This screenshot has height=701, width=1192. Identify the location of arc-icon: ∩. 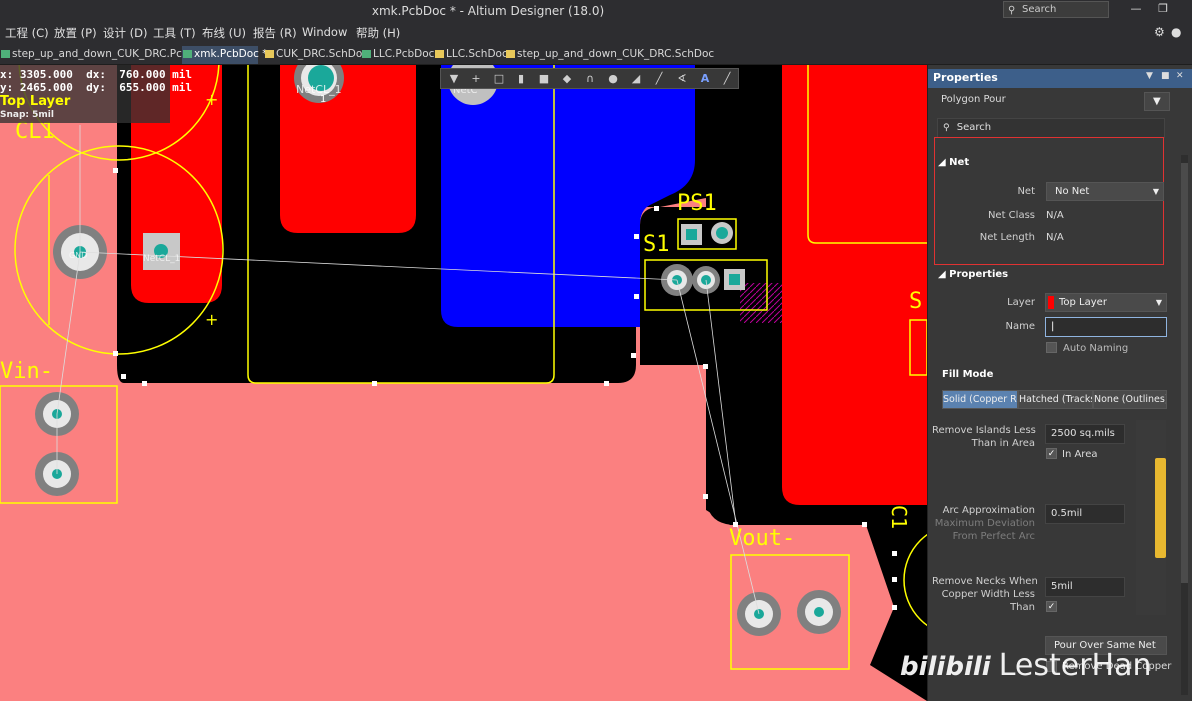
(590, 79).